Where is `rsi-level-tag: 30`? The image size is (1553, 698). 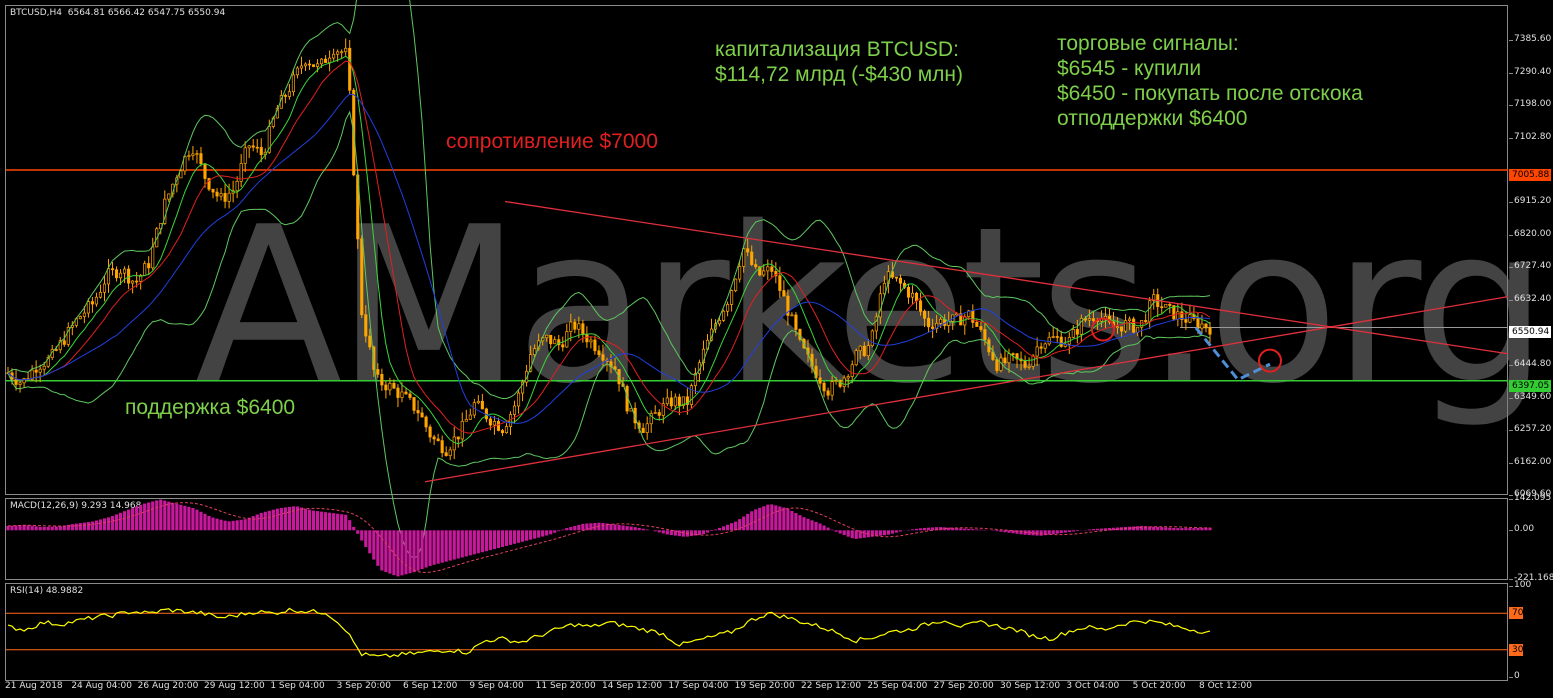 rsi-level-tag: 30 is located at coordinates (1516, 649).